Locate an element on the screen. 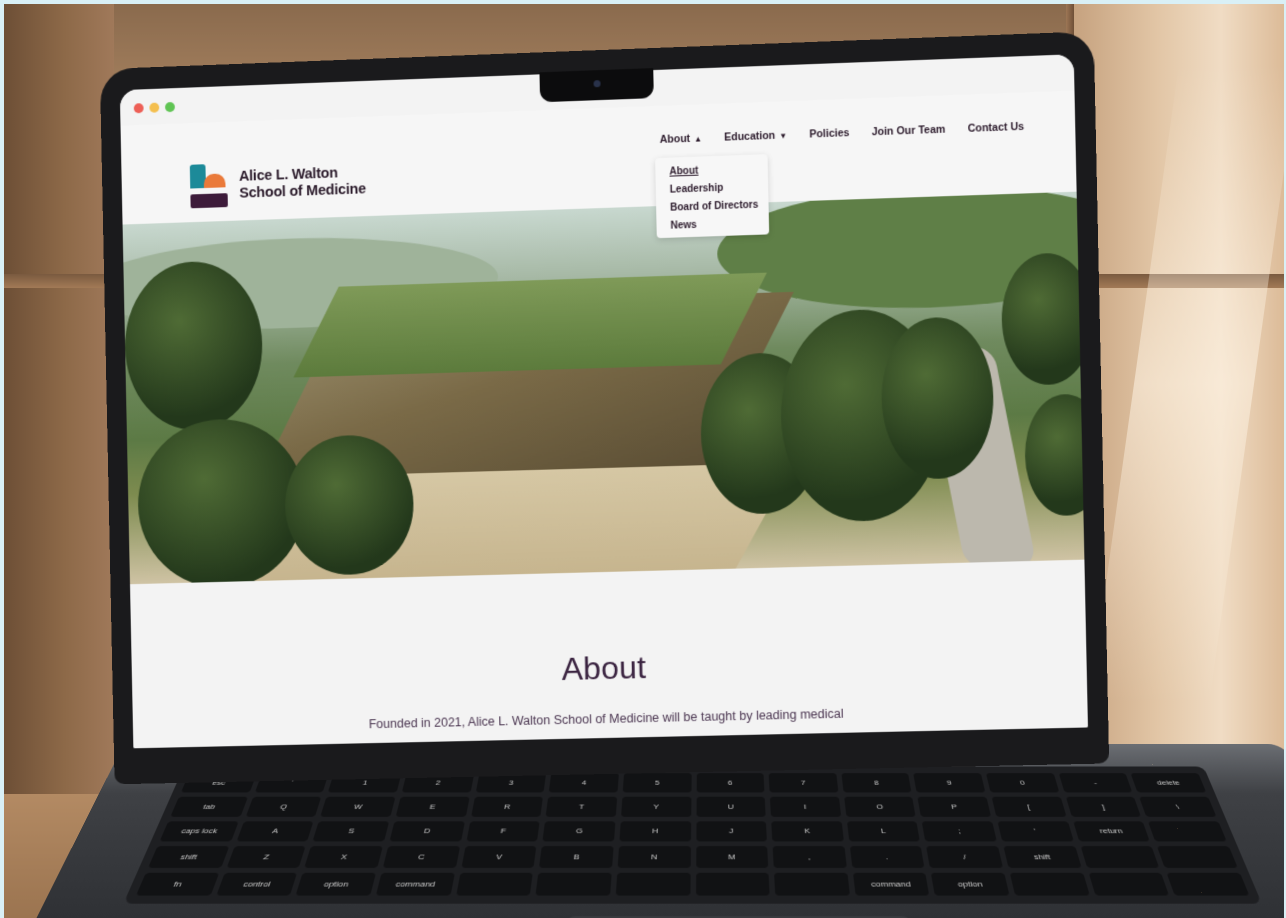 The height and width of the screenshot is (918, 1286). keyboard-key: Q is located at coordinates (283, 806).